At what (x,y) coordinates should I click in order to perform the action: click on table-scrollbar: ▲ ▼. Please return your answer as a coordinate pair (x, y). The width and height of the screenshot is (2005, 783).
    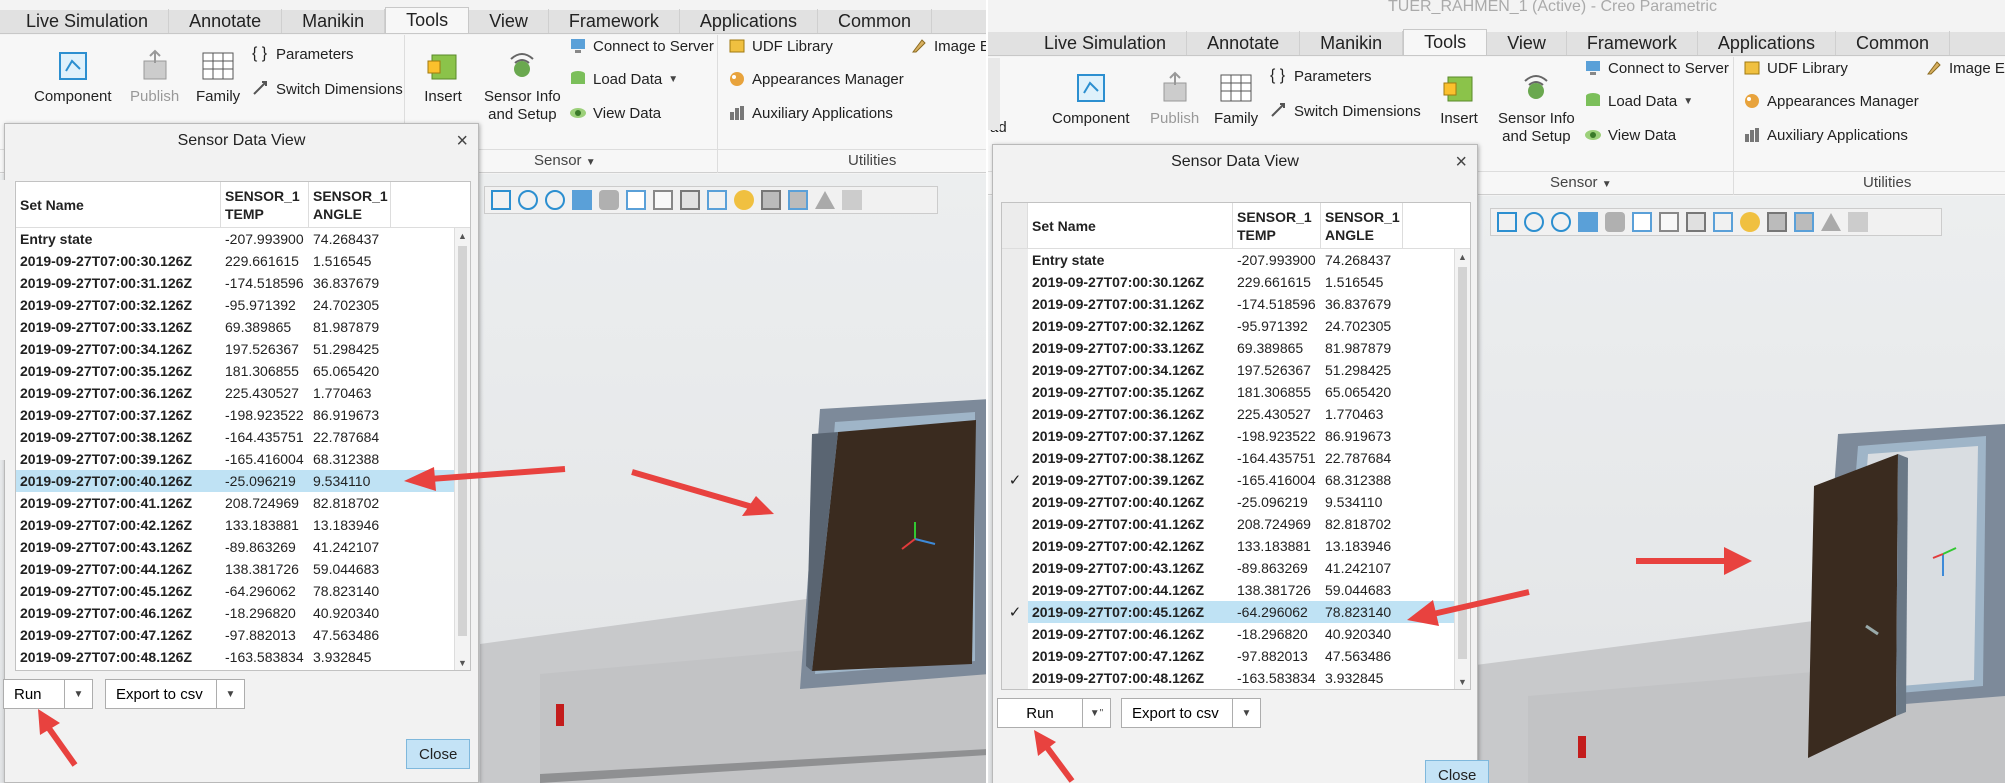
    Looking at the image, I should click on (1462, 469).